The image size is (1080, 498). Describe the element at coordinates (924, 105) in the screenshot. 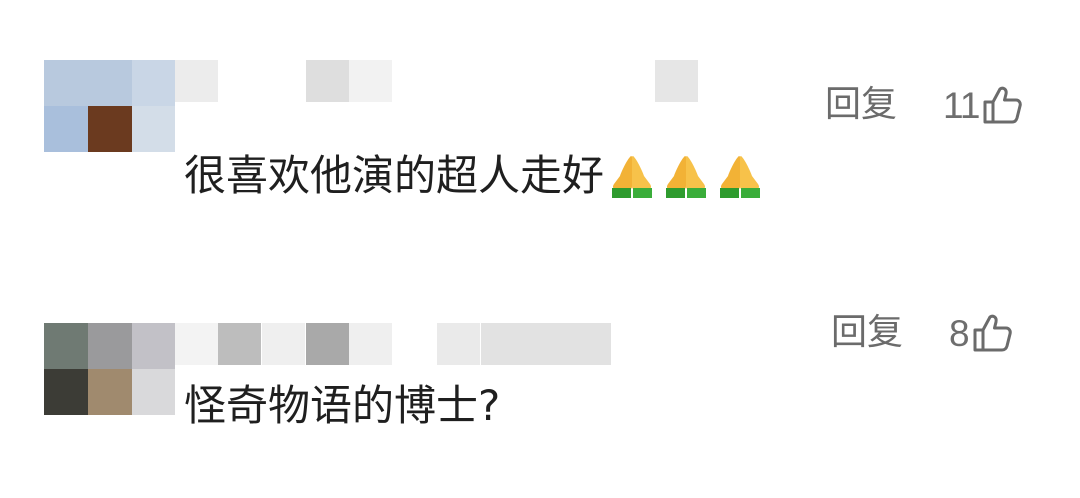

I see `comment-actions: 回复 11` at that location.